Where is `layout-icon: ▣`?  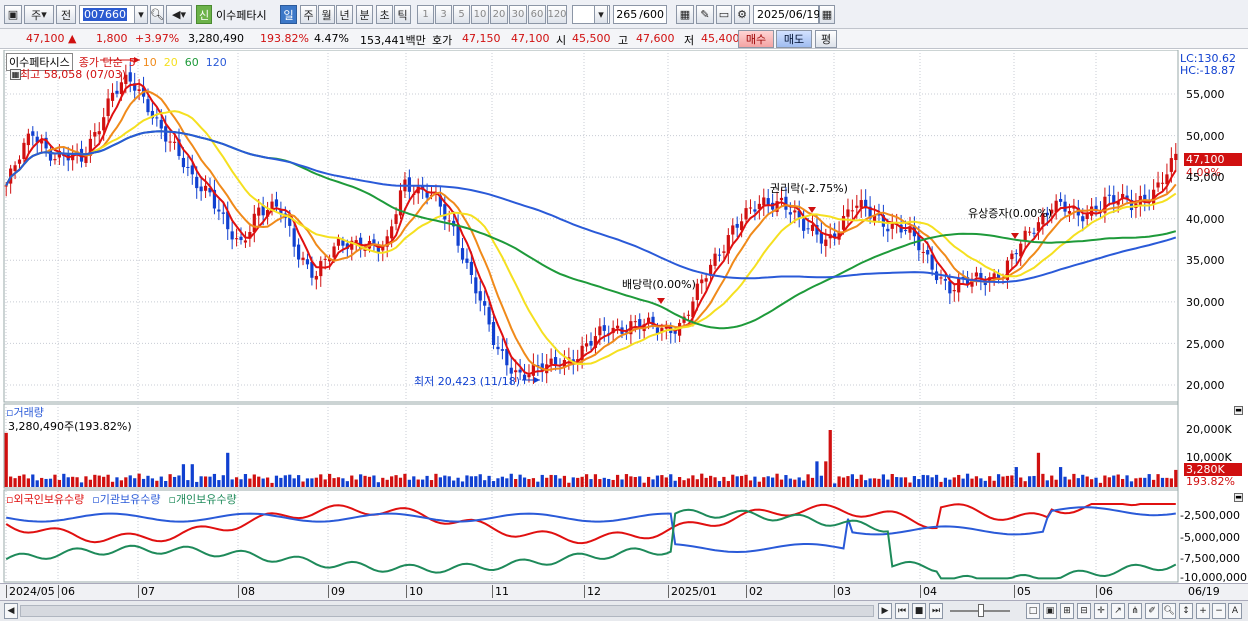 layout-icon: ▣ is located at coordinates (13, 14).